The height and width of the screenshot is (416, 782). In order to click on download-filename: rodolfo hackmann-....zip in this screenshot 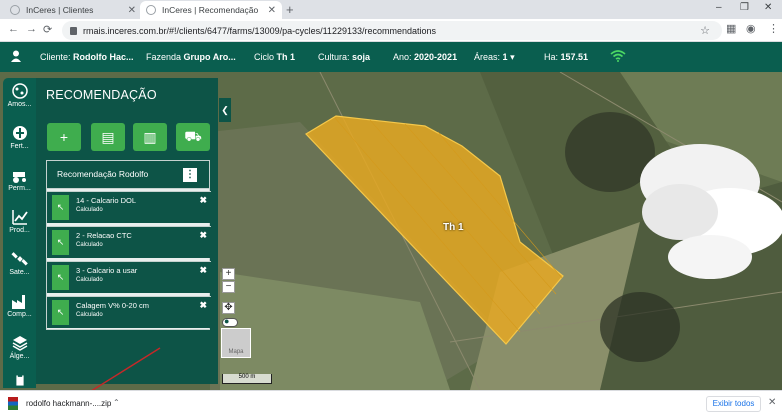, I will do `click(69, 403)`.